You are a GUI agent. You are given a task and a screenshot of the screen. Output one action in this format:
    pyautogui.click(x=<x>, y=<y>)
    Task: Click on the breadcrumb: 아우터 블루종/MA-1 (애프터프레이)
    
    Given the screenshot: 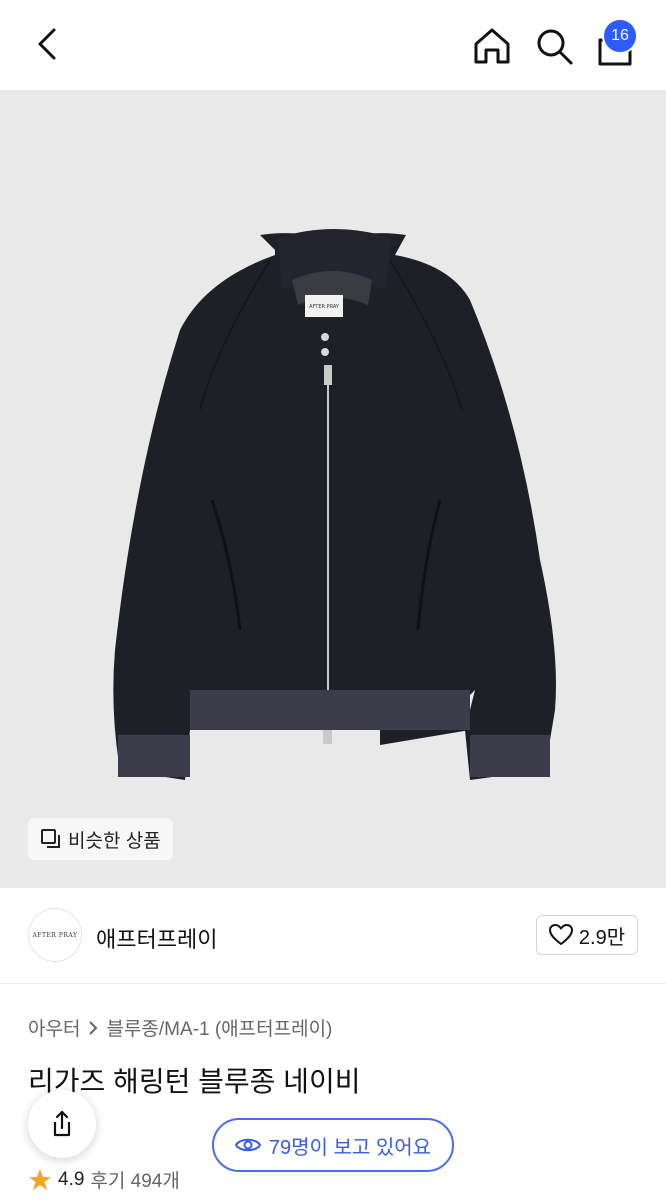 What is the action you would take?
    pyautogui.click(x=180, y=1027)
    